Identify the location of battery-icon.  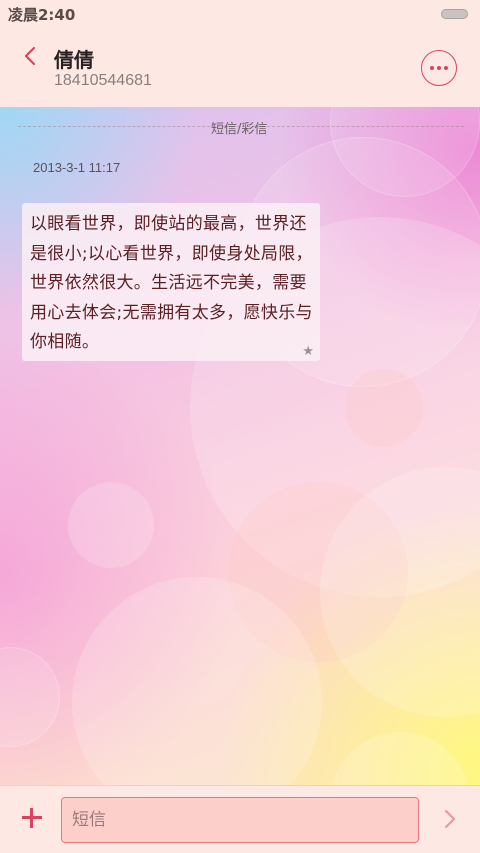
(454, 14).